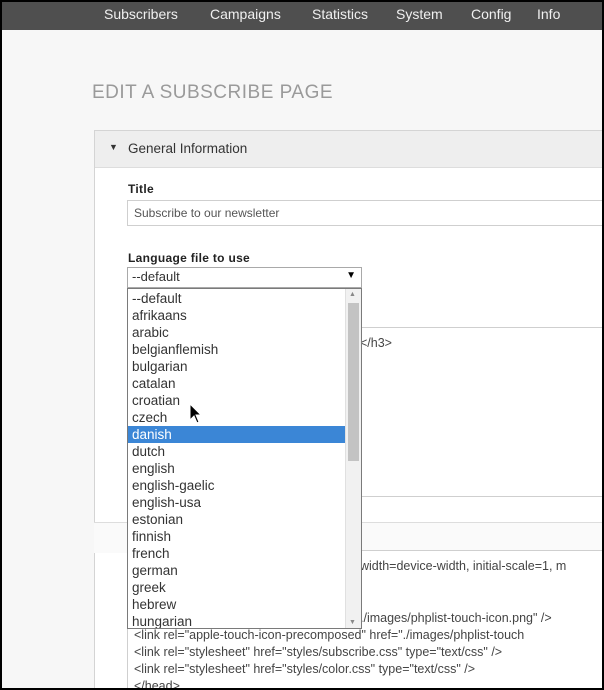 This screenshot has height=690, width=604. Describe the element at coordinates (491, 14) in the screenshot. I see `nav-config: Config` at that location.